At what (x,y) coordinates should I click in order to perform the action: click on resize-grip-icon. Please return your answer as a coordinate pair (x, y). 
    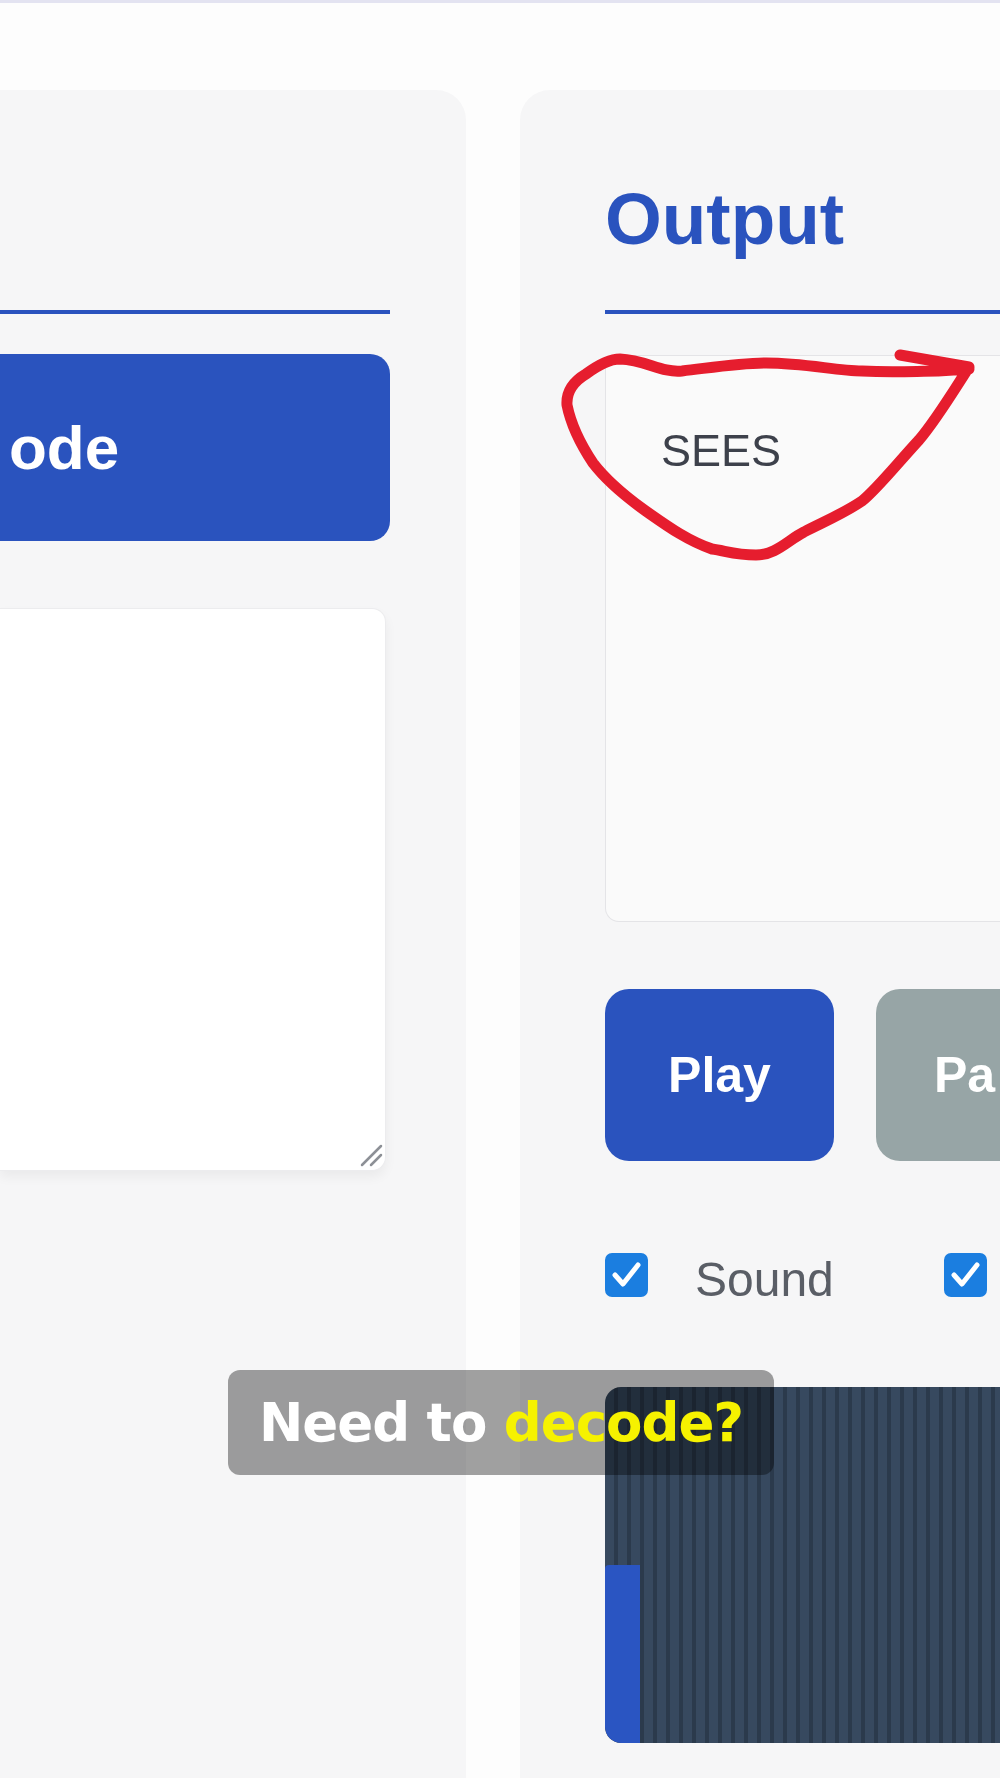
    Looking at the image, I should click on (371, 1155).